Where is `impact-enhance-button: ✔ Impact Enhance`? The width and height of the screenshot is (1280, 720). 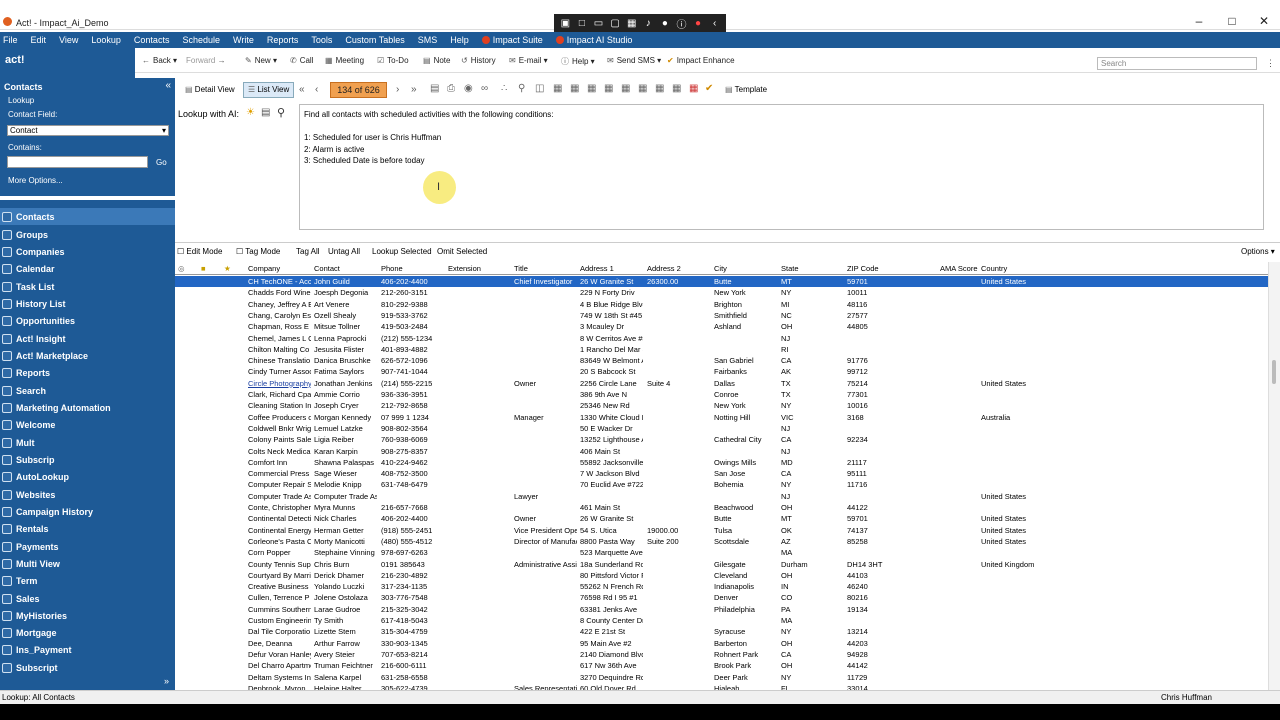
impact-enhance-button: ✔ Impact Enhance is located at coordinates (701, 60).